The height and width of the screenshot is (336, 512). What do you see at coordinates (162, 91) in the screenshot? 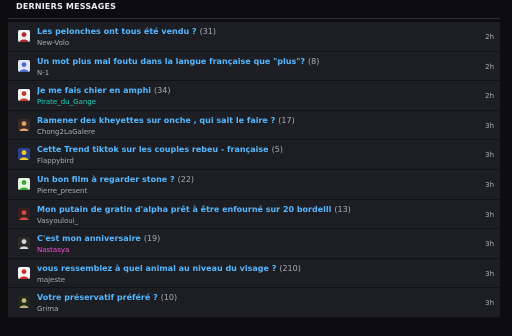
I see `reply-count: (34)` at bounding box center [162, 91].